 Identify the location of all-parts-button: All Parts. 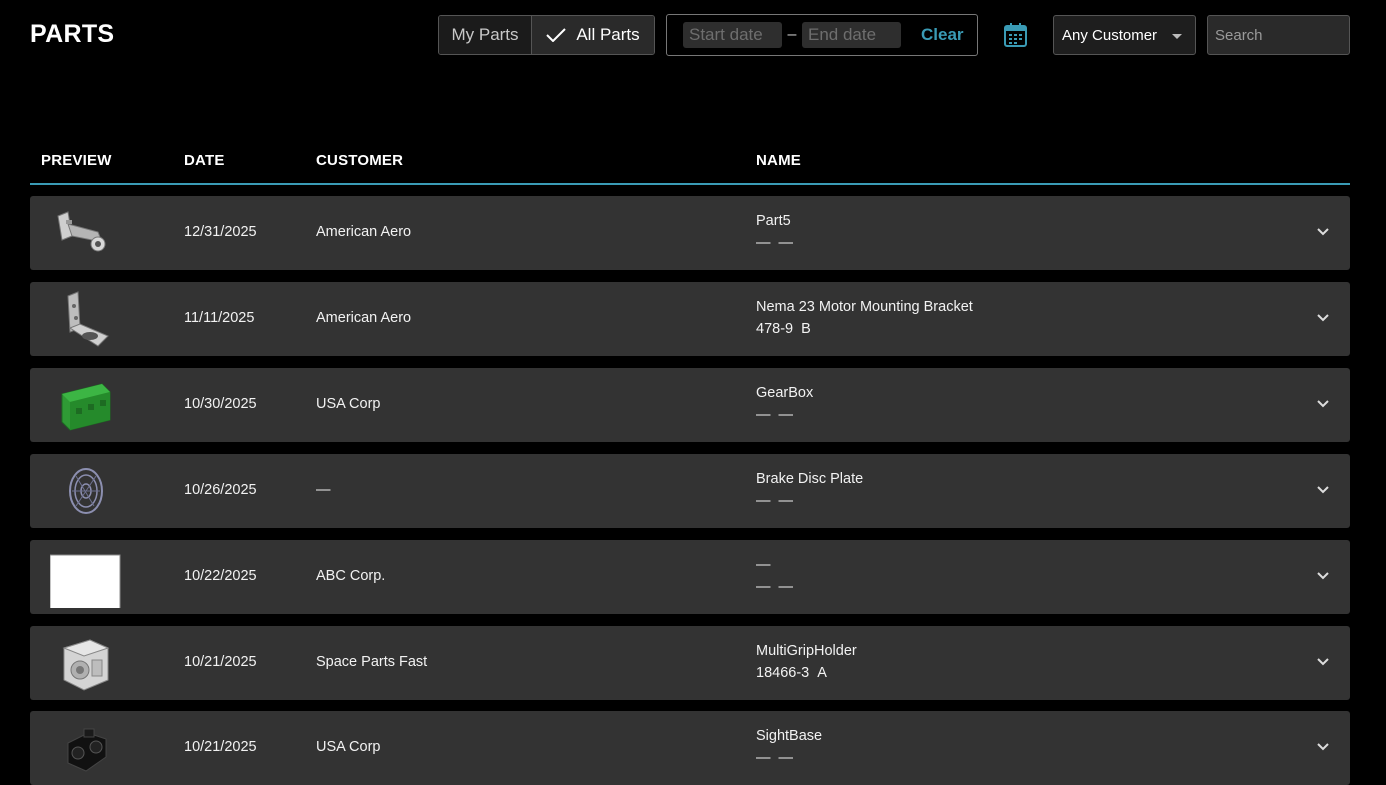
(593, 35).